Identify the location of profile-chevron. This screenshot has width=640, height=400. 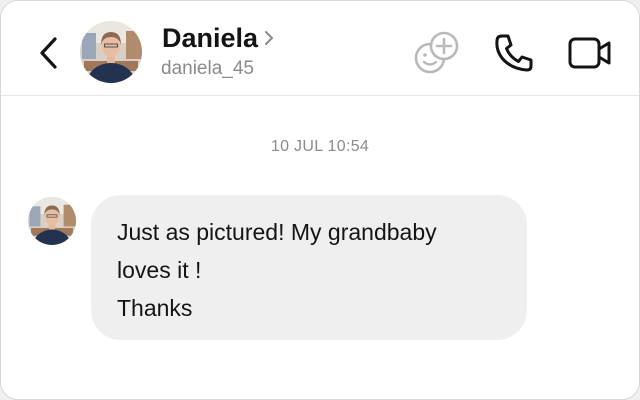
(269, 38).